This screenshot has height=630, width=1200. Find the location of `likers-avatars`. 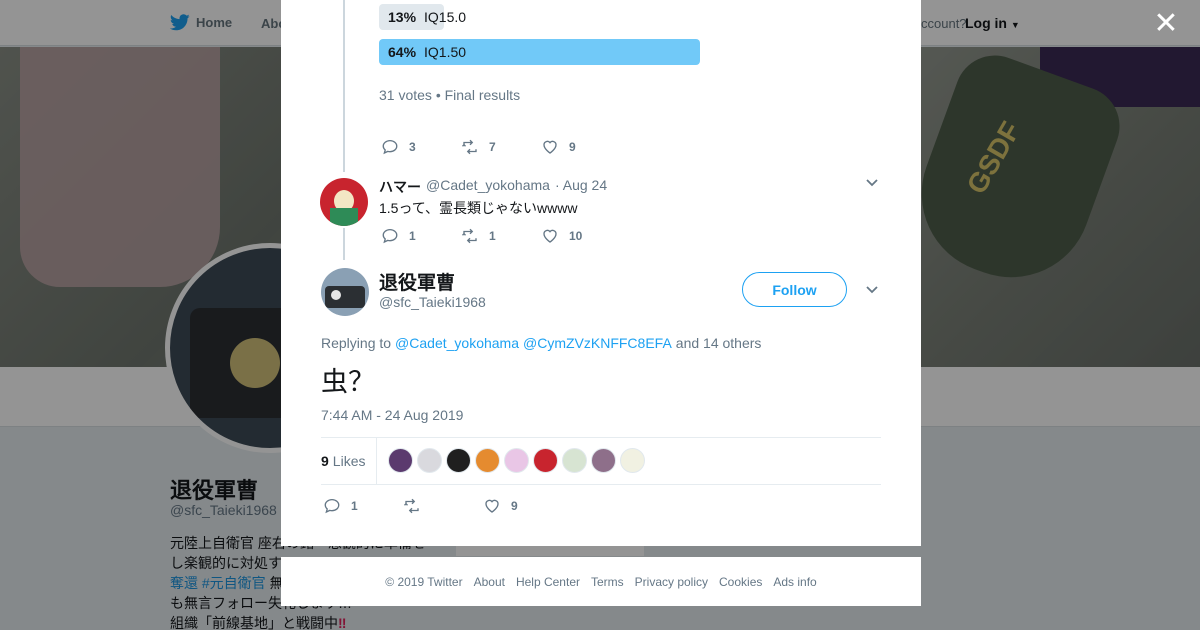

likers-avatars is located at coordinates (516, 460).